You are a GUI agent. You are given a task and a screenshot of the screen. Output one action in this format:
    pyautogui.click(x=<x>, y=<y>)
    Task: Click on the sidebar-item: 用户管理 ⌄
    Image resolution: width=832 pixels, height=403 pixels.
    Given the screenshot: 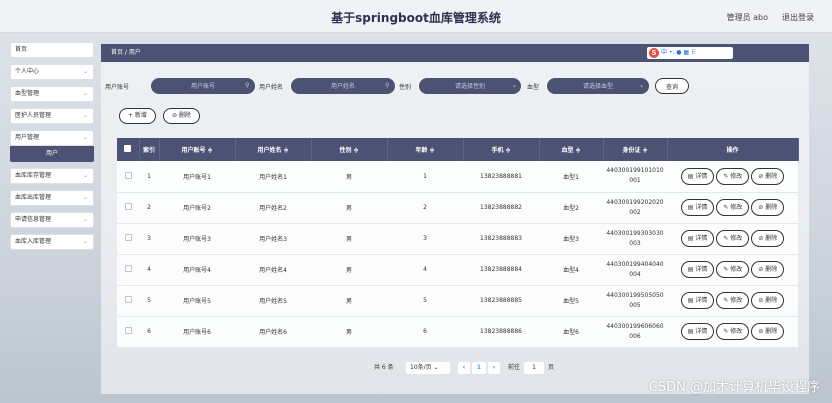 What is the action you would take?
    pyautogui.click(x=52, y=138)
    